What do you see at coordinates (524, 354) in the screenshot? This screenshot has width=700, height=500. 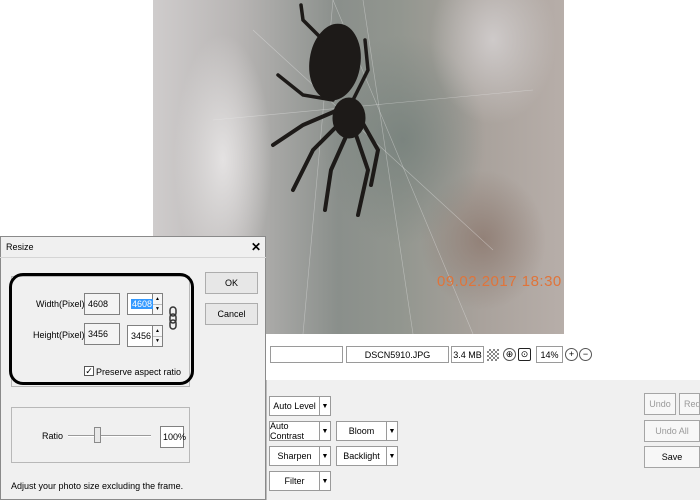 I see `zoom-actual-icon: ⊙` at bounding box center [524, 354].